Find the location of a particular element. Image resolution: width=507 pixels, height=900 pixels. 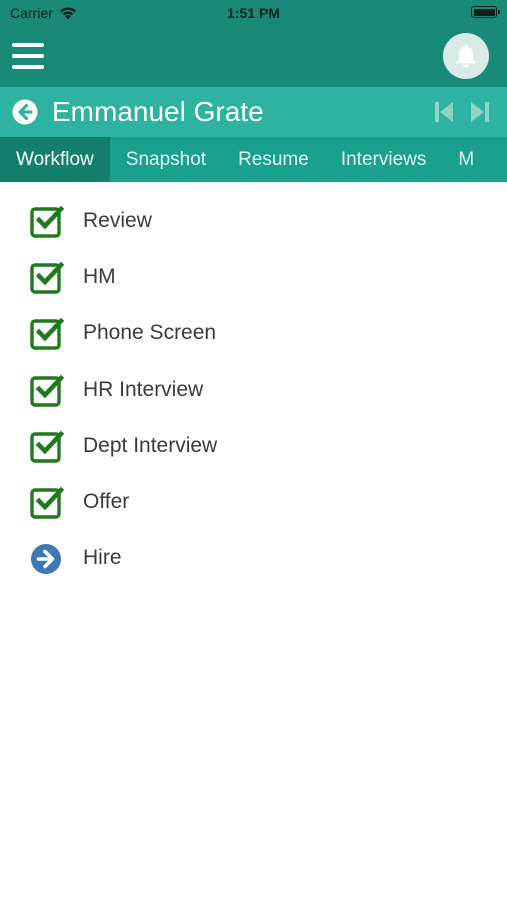

workflow-step-review: Review is located at coordinates (253, 232).